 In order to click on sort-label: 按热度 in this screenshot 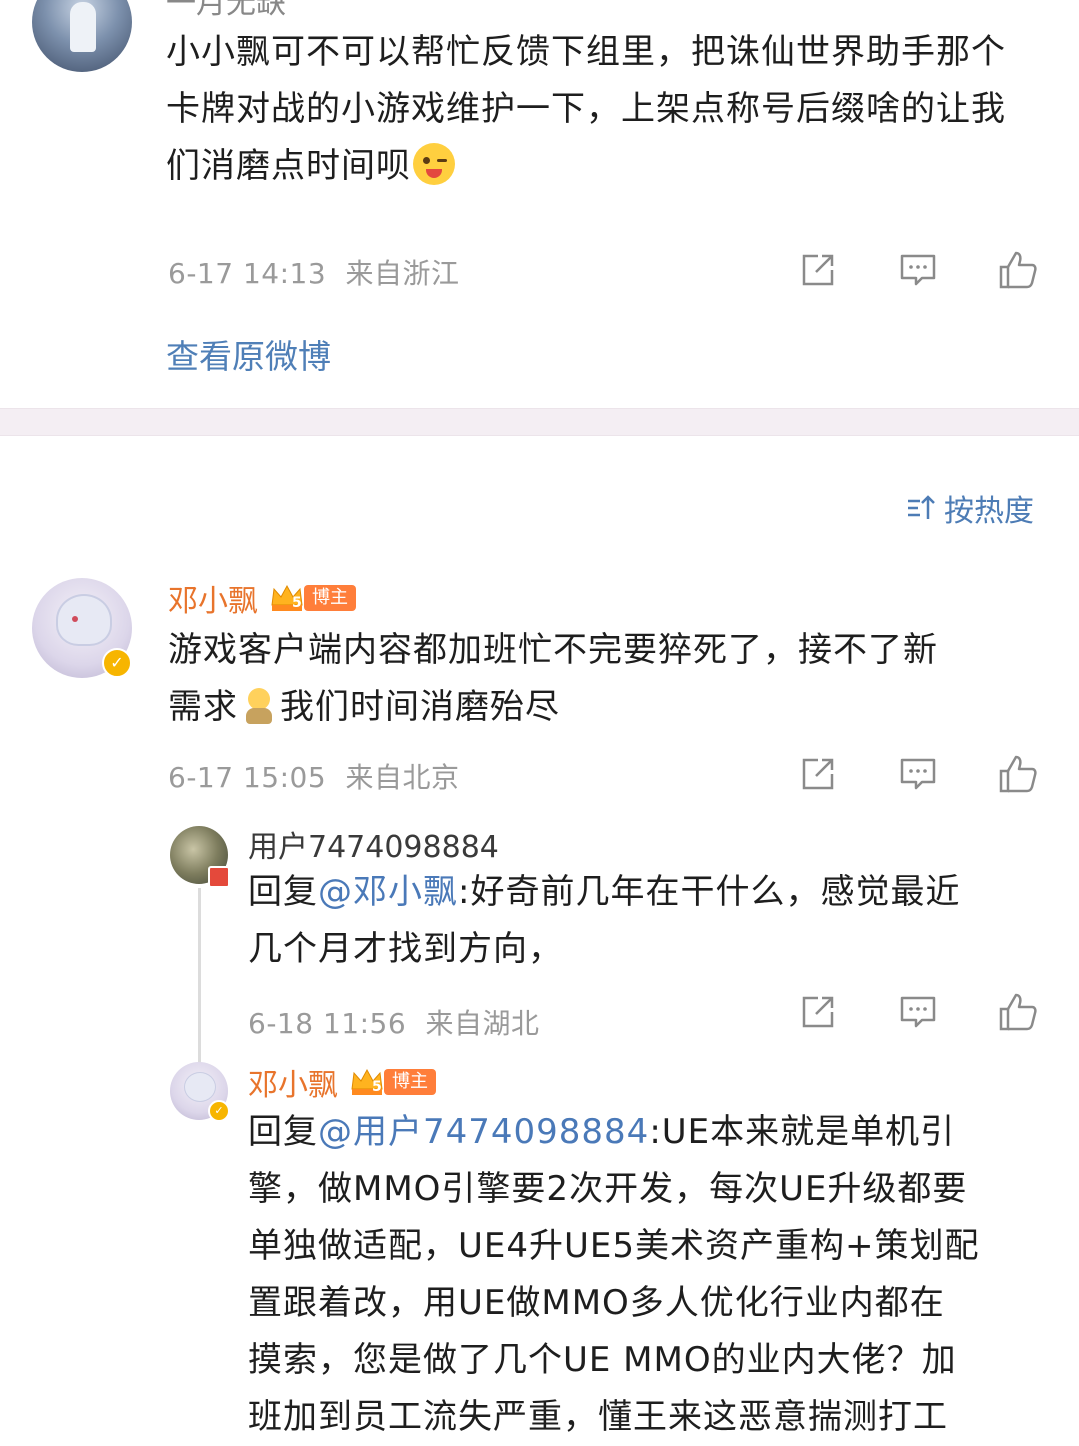, I will do `click(989, 511)`.